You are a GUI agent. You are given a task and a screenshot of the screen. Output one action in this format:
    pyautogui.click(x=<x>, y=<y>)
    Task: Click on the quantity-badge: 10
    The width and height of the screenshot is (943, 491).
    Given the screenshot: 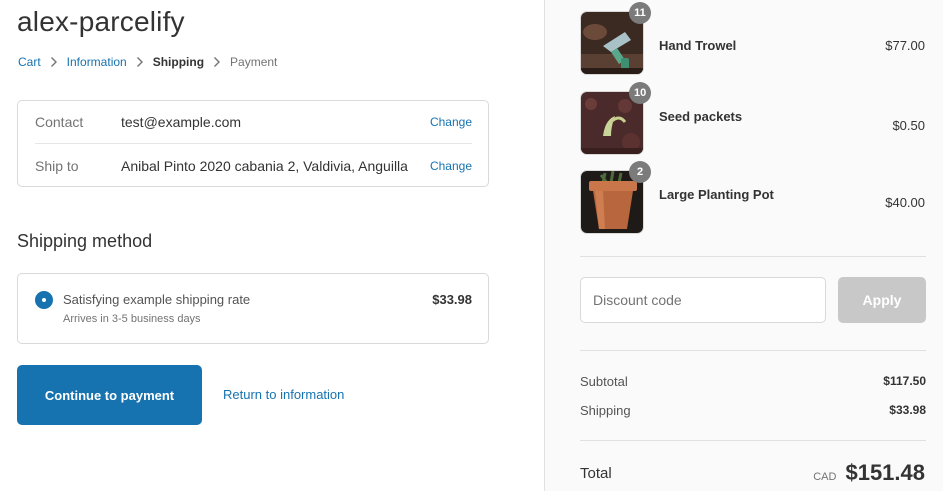 What is the action you would take?
    pyautogui.click(x=640, y=93)
    